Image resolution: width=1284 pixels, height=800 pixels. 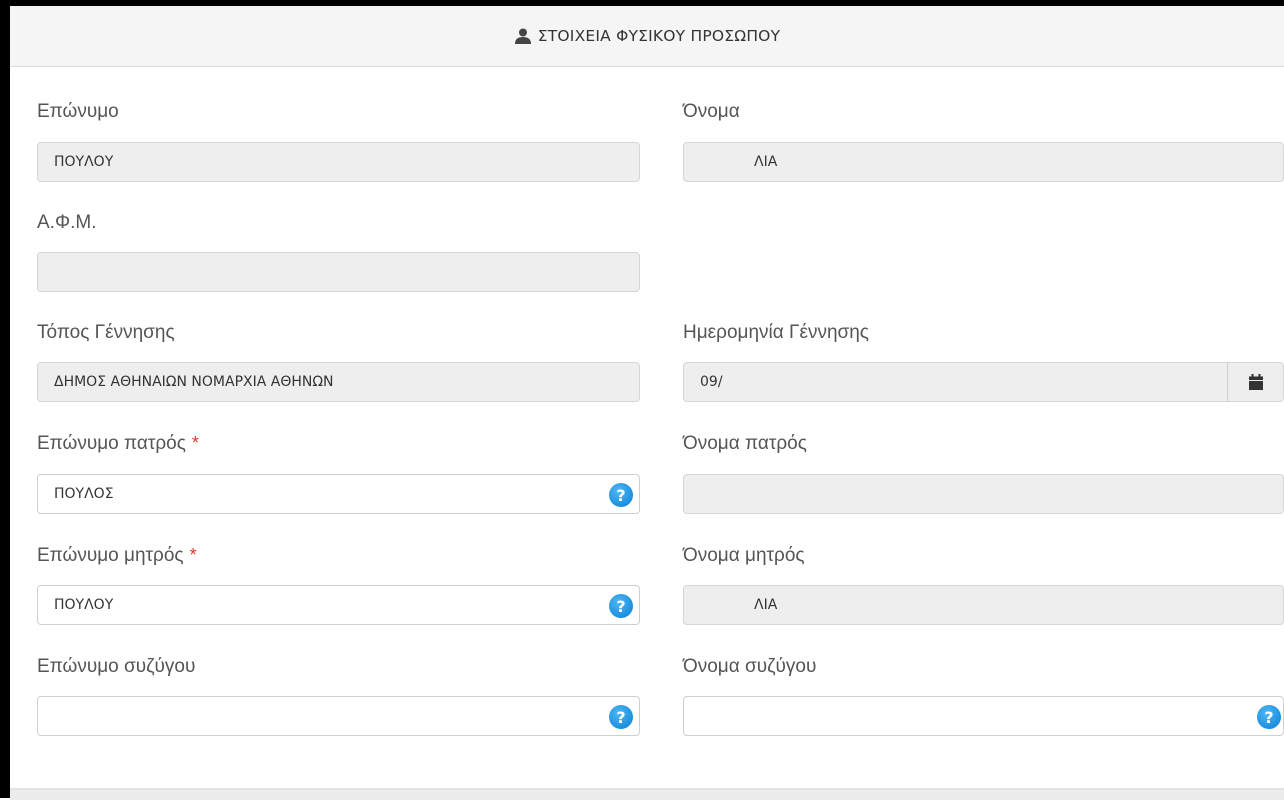 I want to click on birth-place-input, so click(x=338, y=382).